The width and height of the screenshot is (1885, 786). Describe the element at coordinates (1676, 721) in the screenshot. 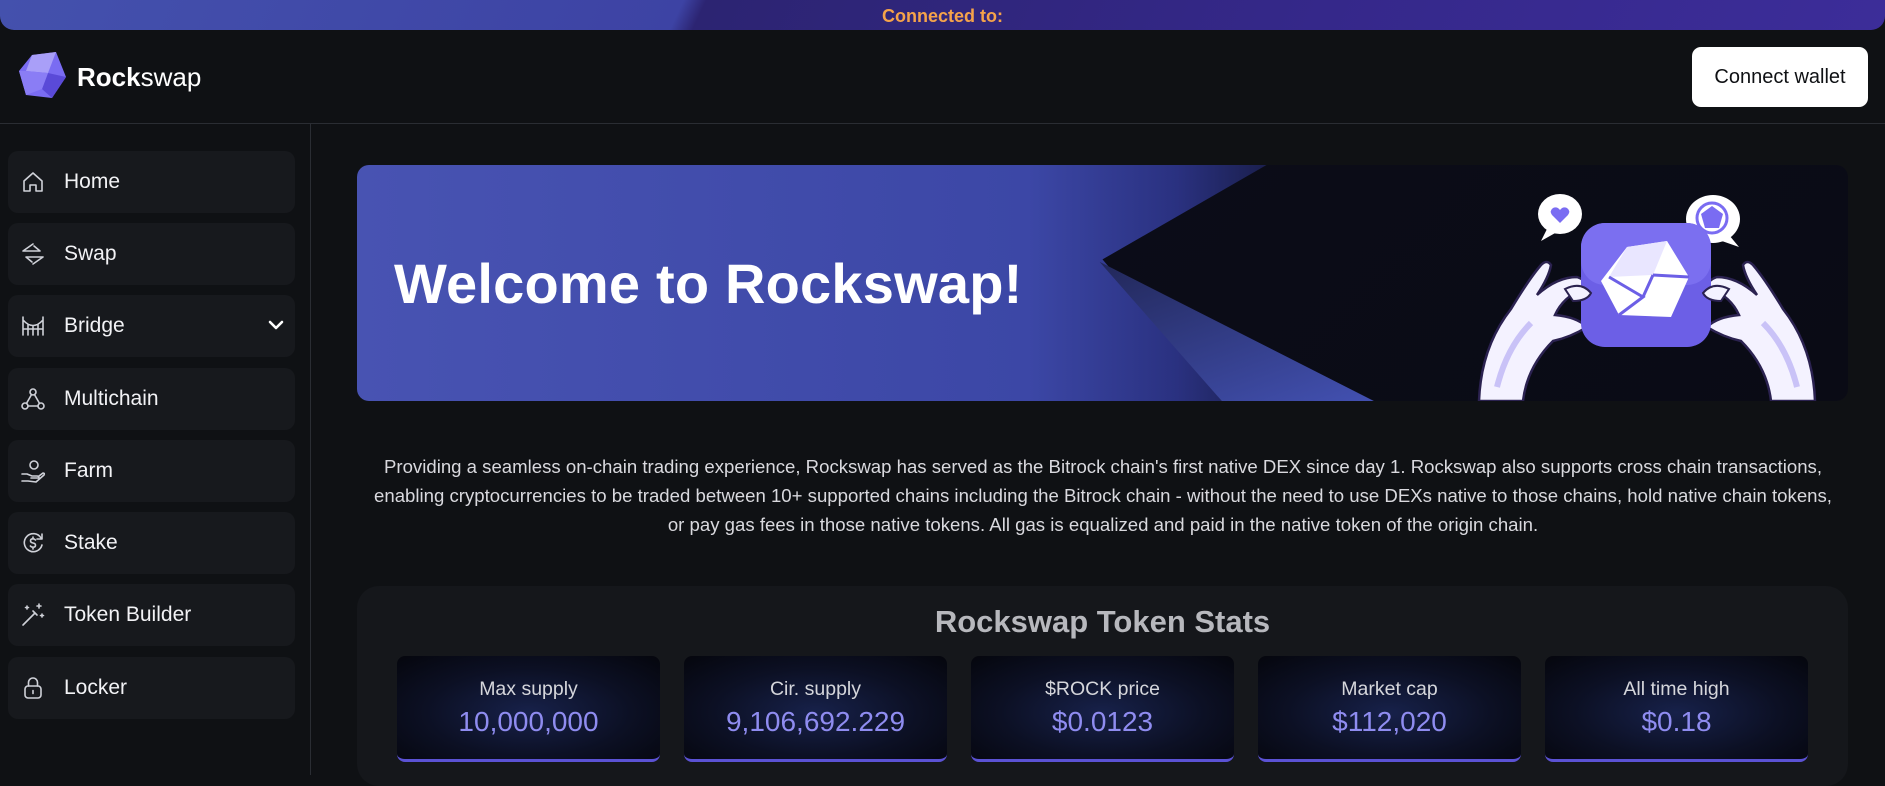

I see `stat-value: $0.18` at that location.